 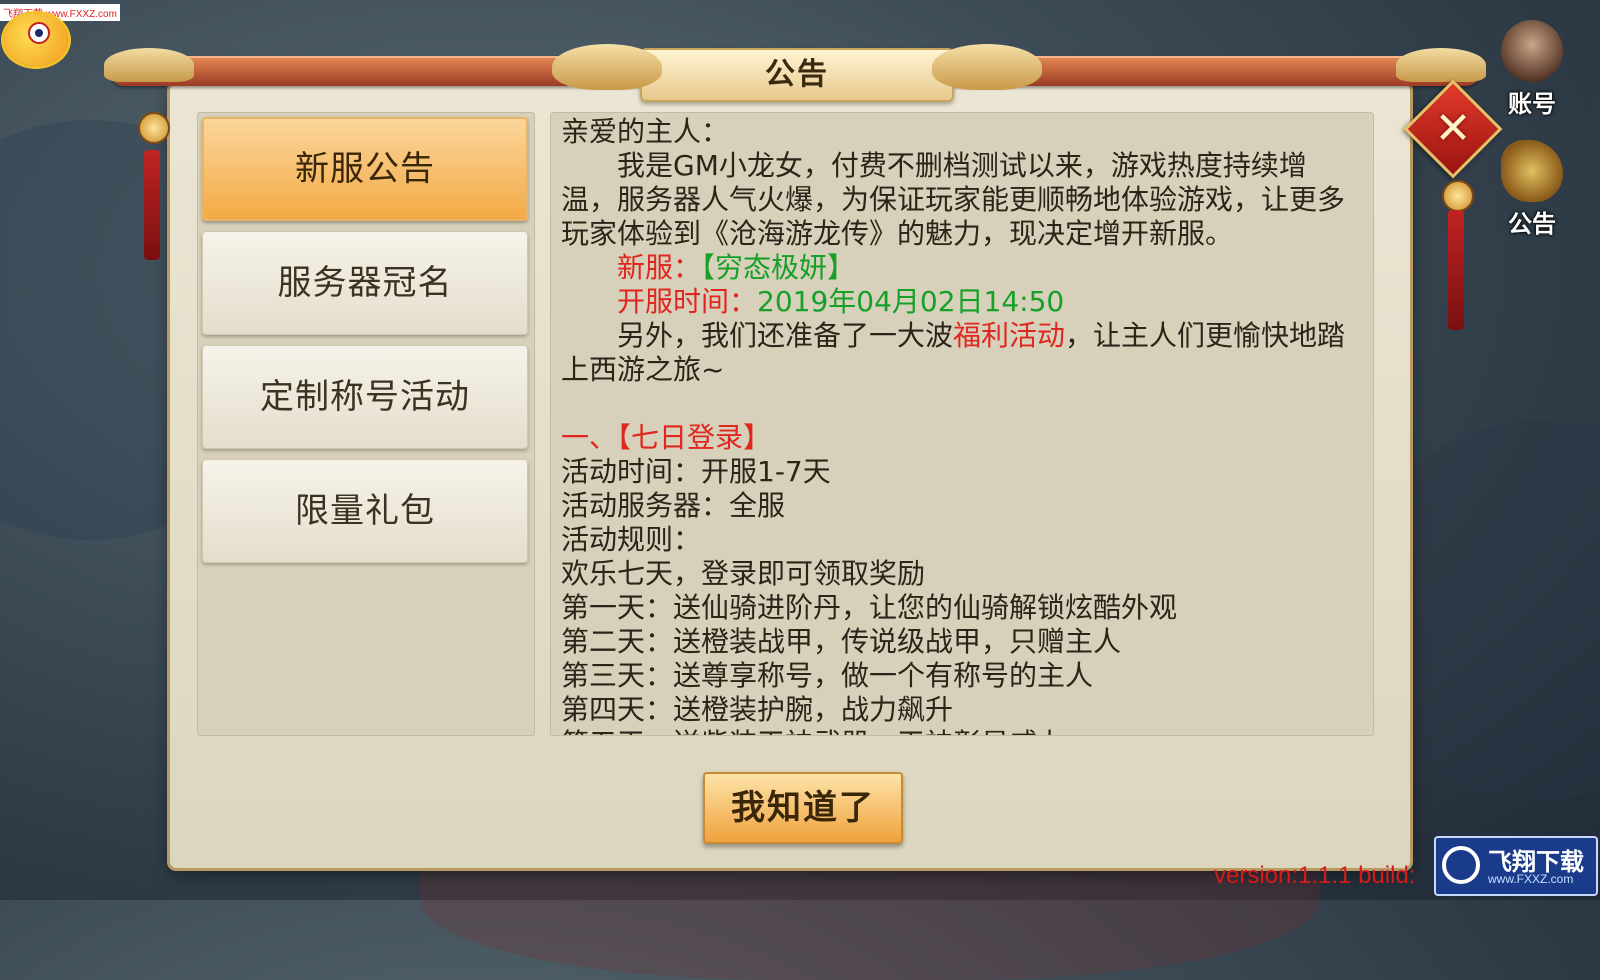 What do you see at coordinates (659, 267) in the screenshot?
I see `new-server-label: 新服：` at bounding box center [659, 267].